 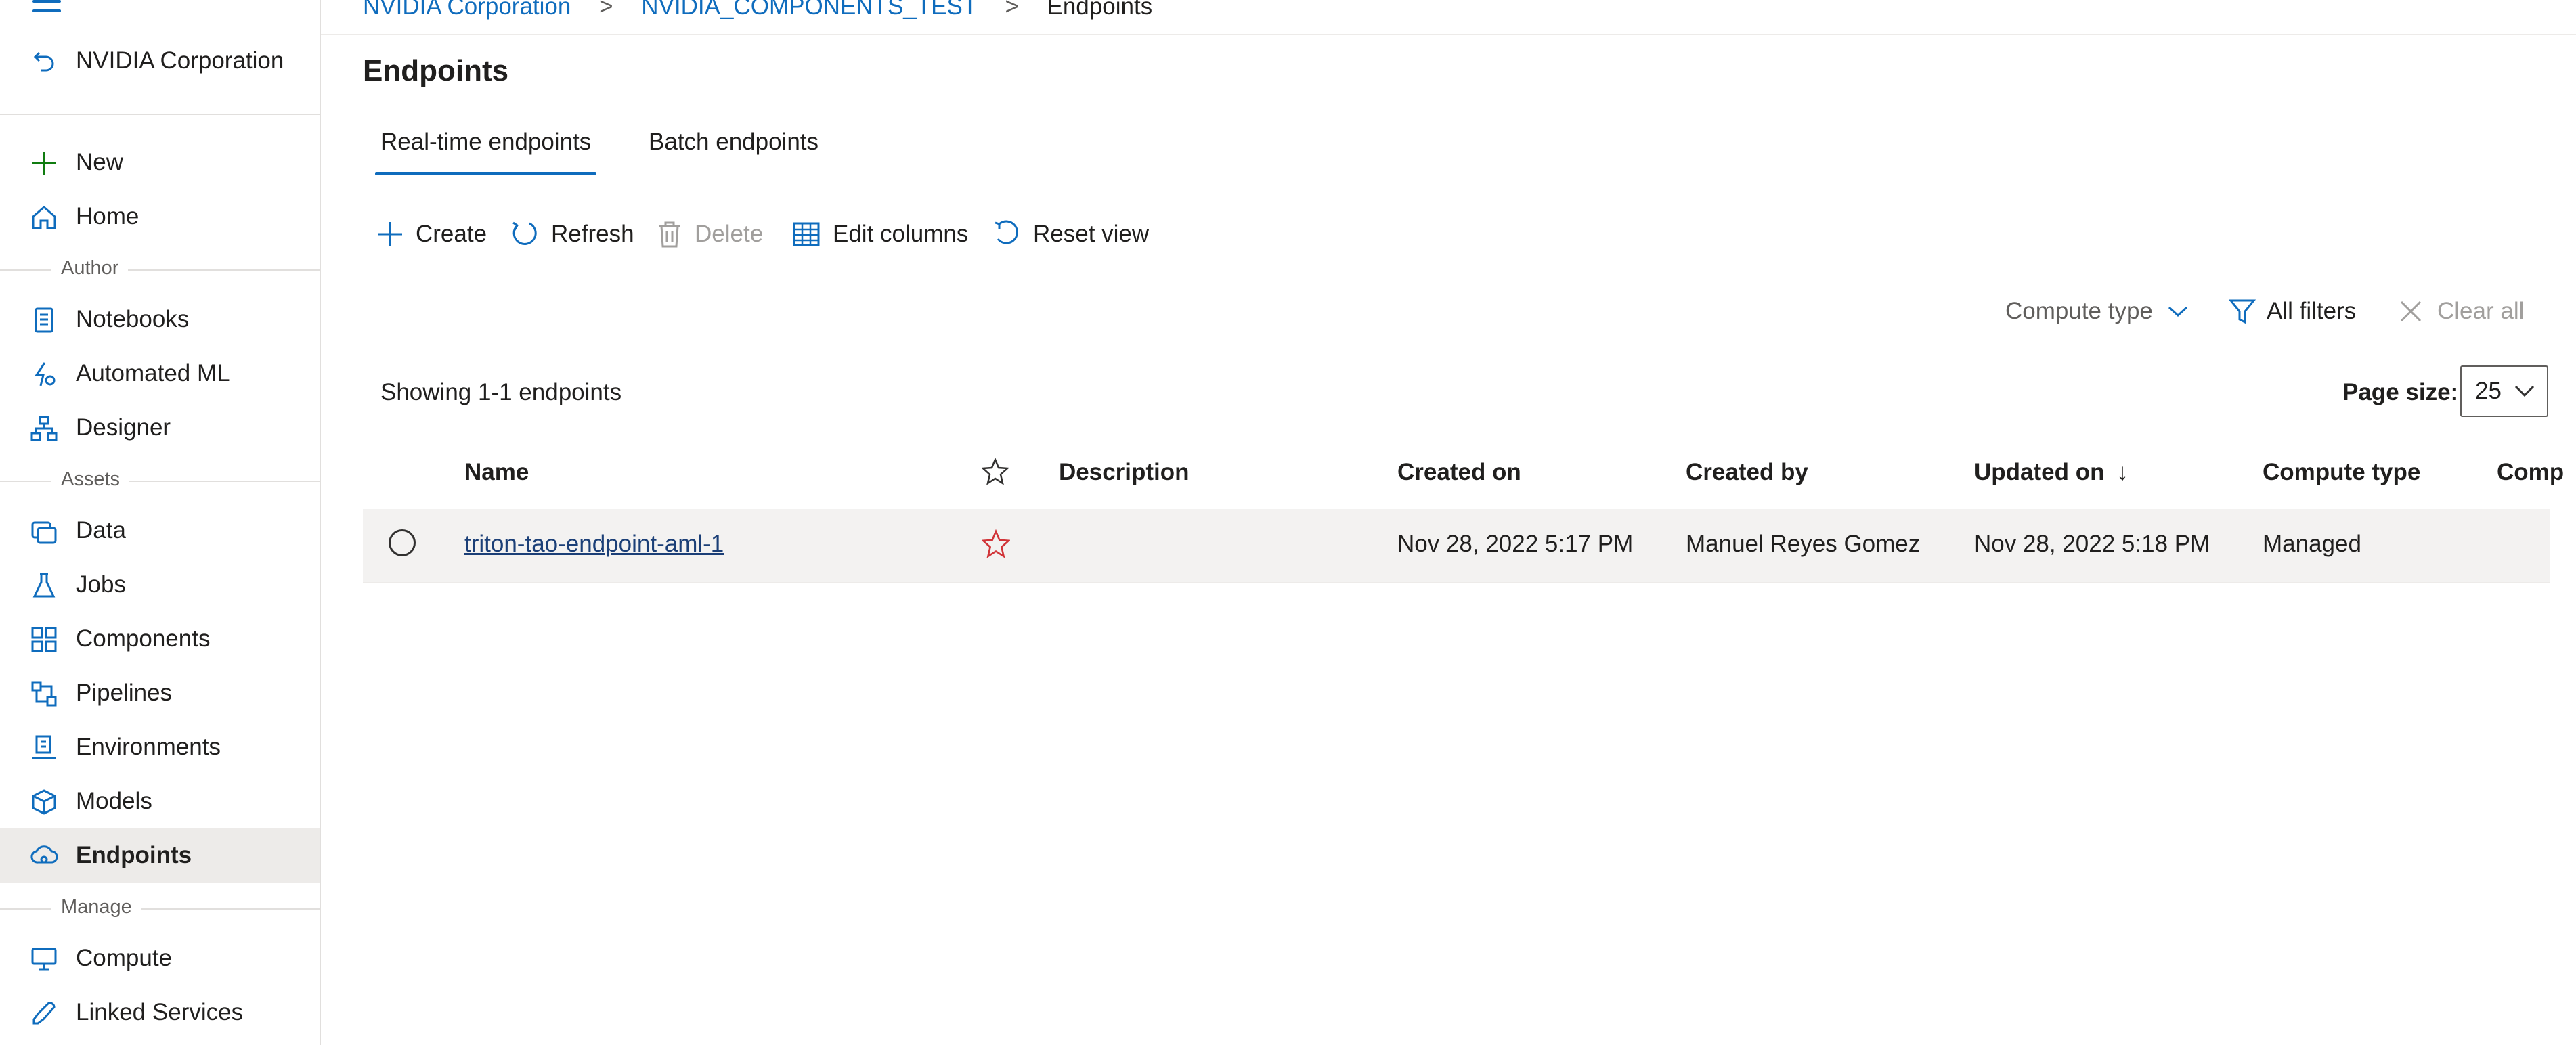 What do you see at coordinates (44, 854) in the screenshot?
I see `endpoints-cloud-icon` at bounding box center [44, 854].